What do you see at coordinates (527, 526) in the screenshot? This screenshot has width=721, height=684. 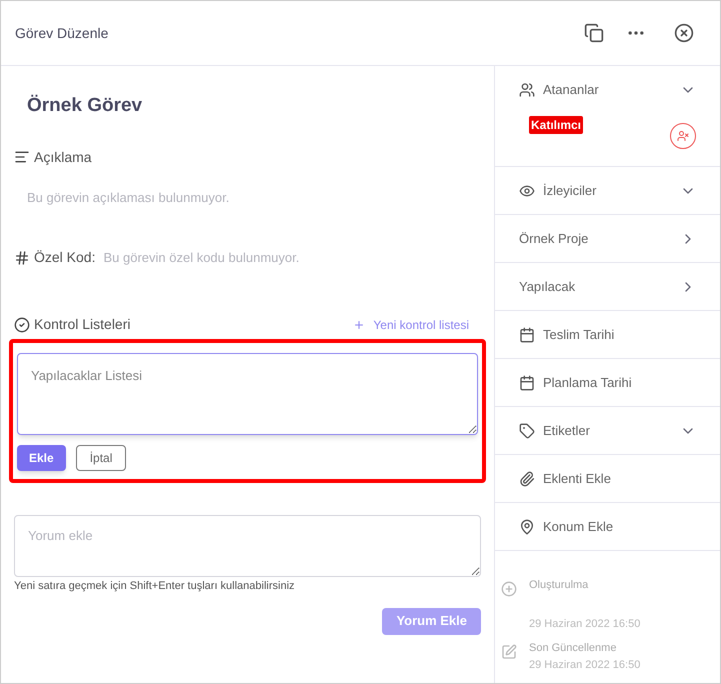 I see `map-pin-icon` at bounding box center [527, 526].